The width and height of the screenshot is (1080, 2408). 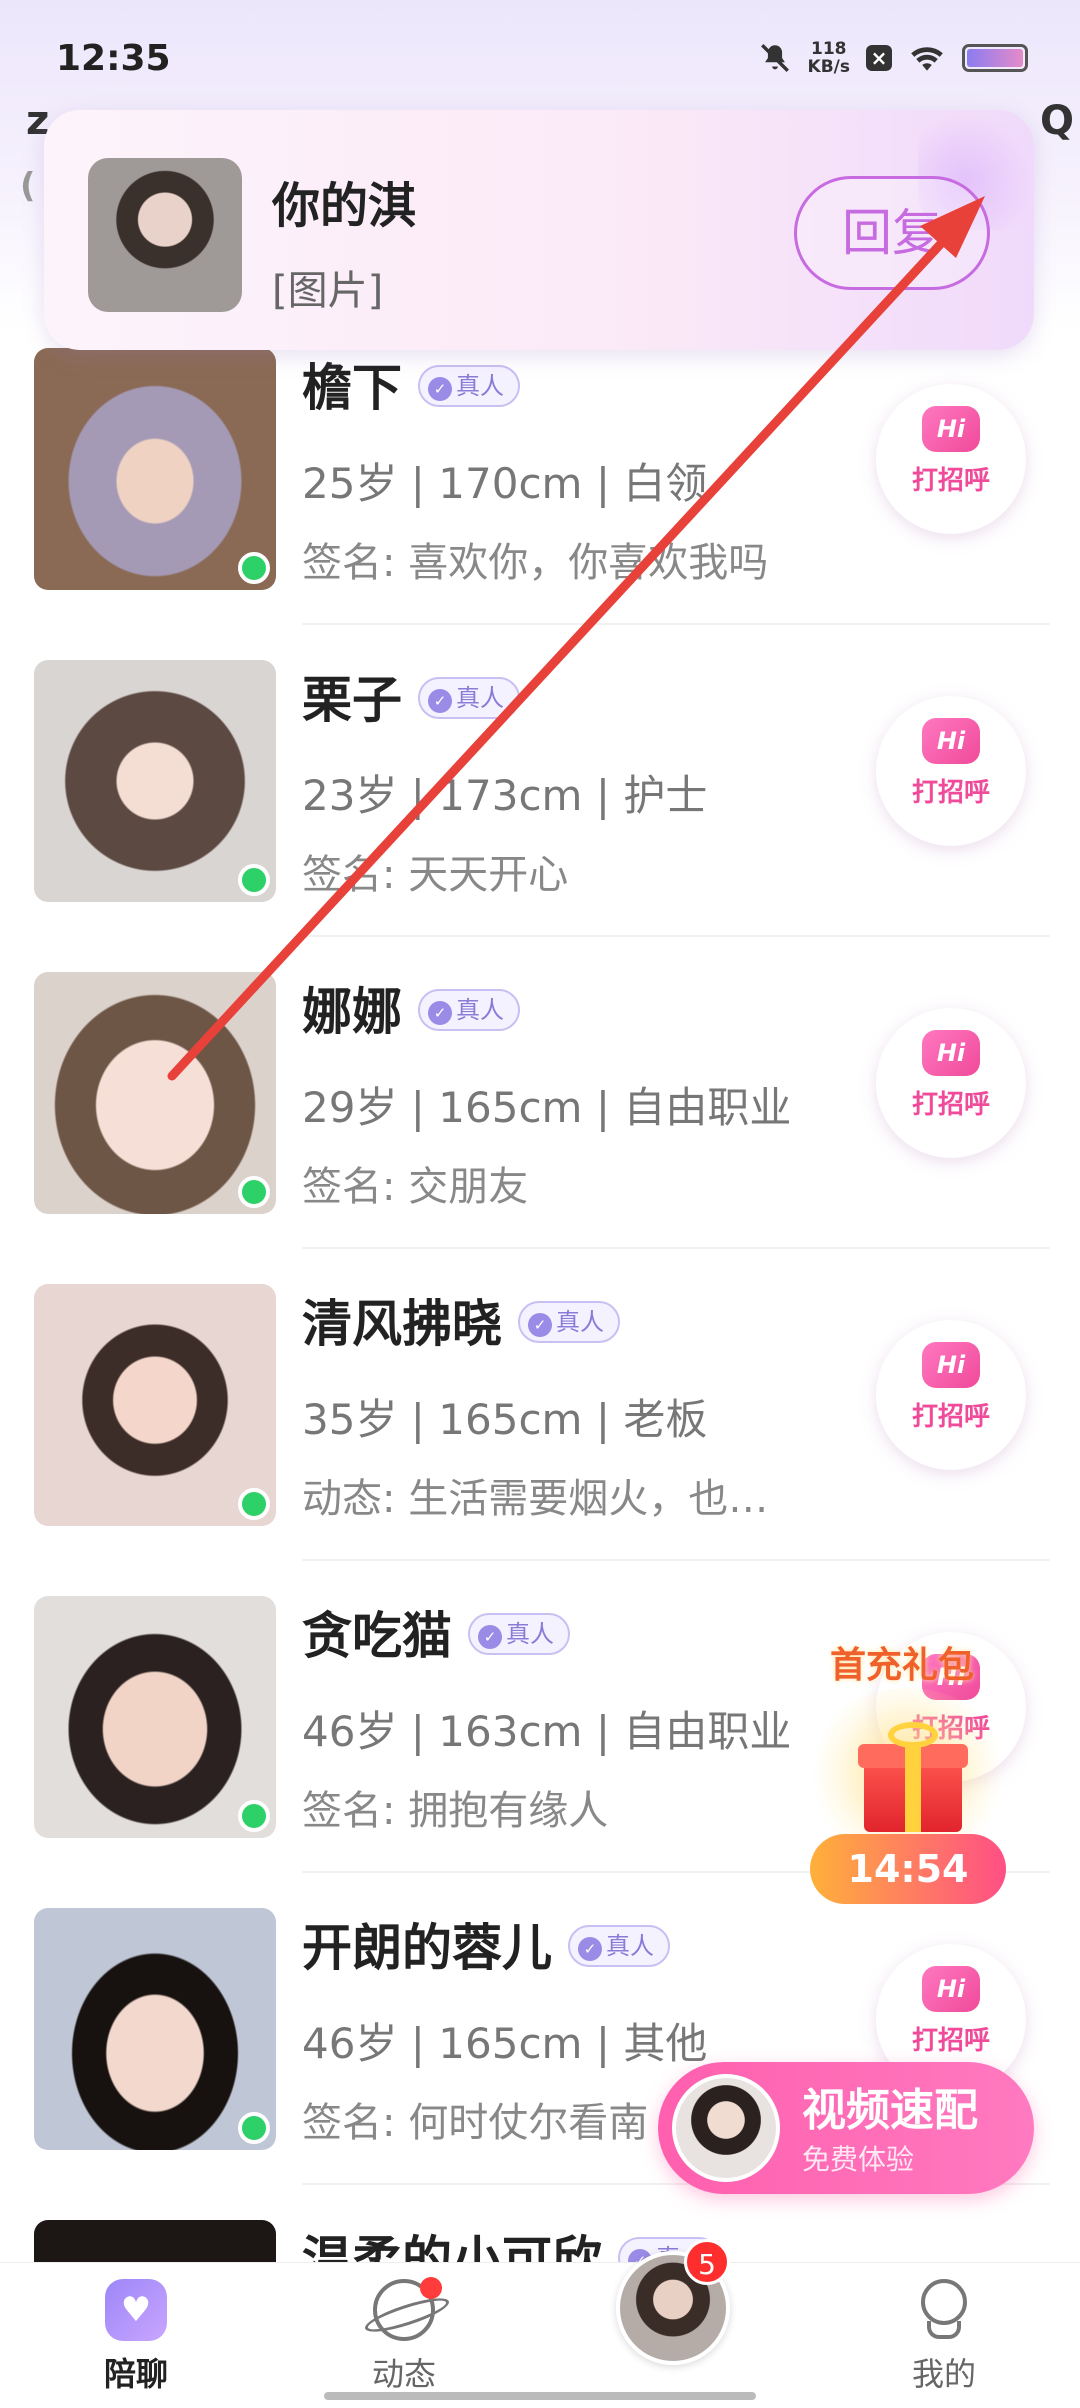 What do you see at coordinates (427, 1948) in the screenshot?
I see `user-name: 开朗的蓉儿` at bounding box center [427, 1948].